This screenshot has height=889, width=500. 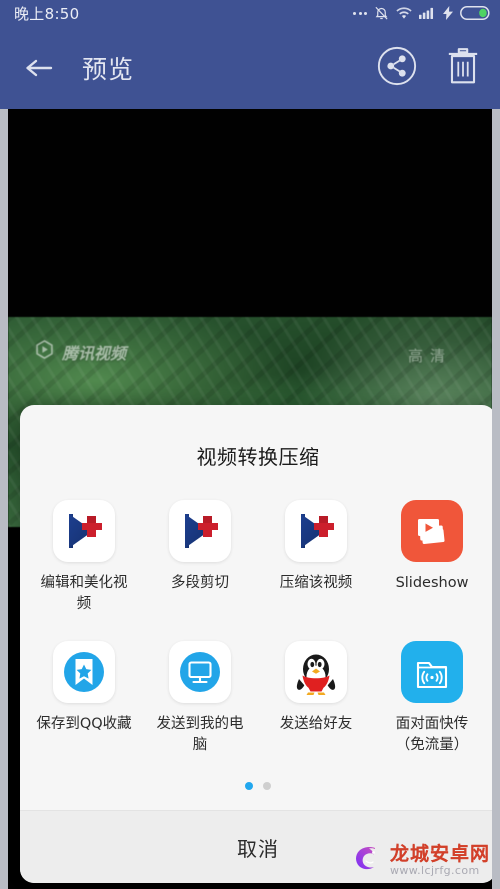 I want to click on charging-bolt-icon, so click(x=448, y=13).